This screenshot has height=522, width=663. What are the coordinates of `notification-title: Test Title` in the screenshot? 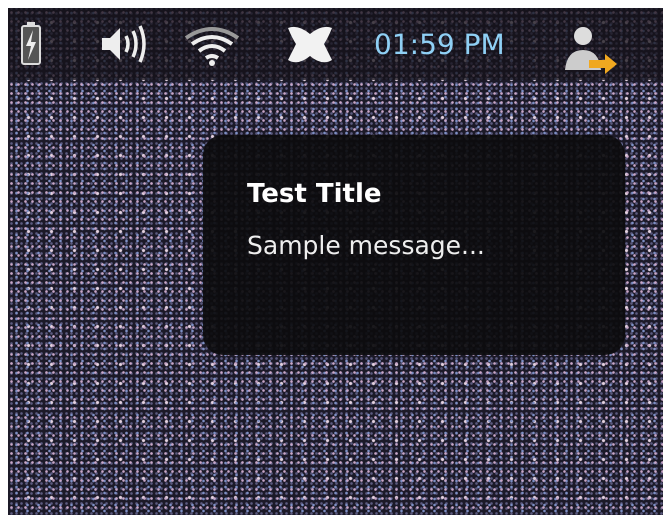 It's located at (314, 194).